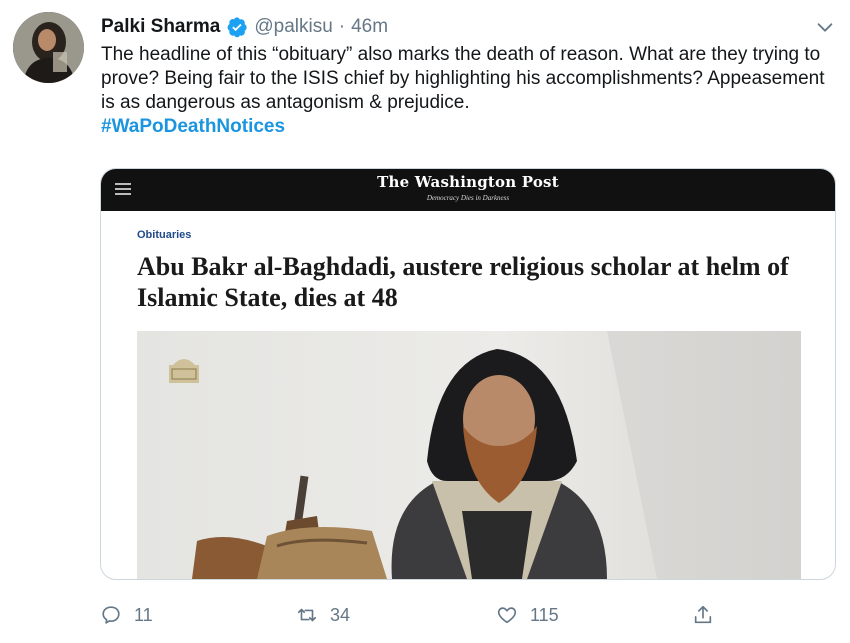 Image resolution: width=850 pixels, height=643 pixels. I want to click on like-button: 115, so click(527, 615).